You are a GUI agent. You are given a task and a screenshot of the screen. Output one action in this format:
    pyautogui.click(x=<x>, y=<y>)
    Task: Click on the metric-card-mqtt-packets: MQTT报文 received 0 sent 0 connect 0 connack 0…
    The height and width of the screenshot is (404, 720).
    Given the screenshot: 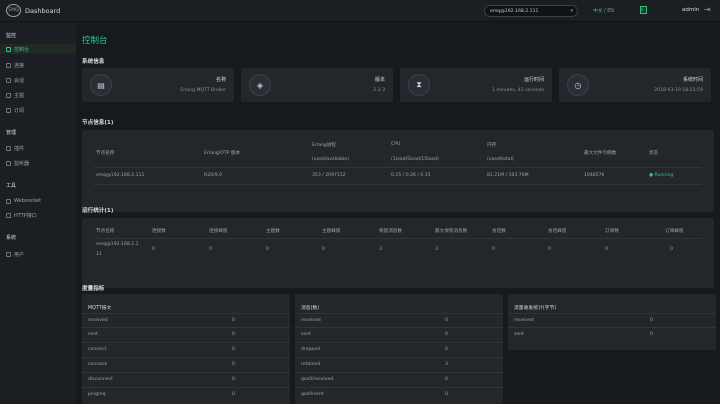 What is the action you would take?
    pyautogui.click(x=186, y=349)
    